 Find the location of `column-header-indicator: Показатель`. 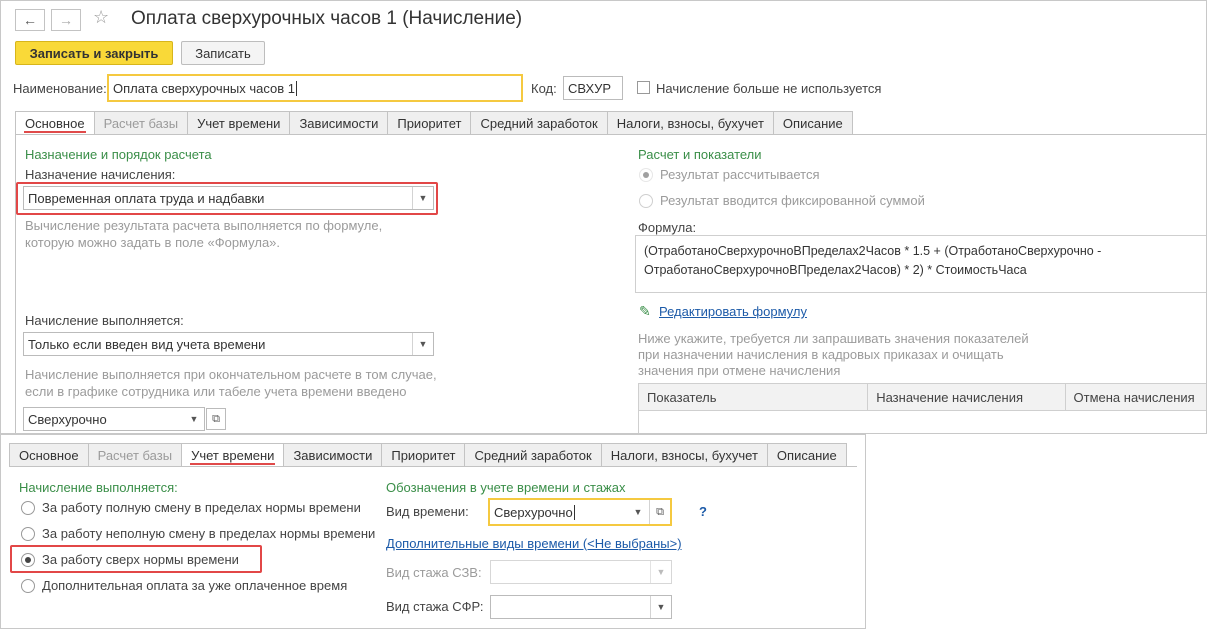

column-header-indicator: Показатель is located at coordinates (754, 397).